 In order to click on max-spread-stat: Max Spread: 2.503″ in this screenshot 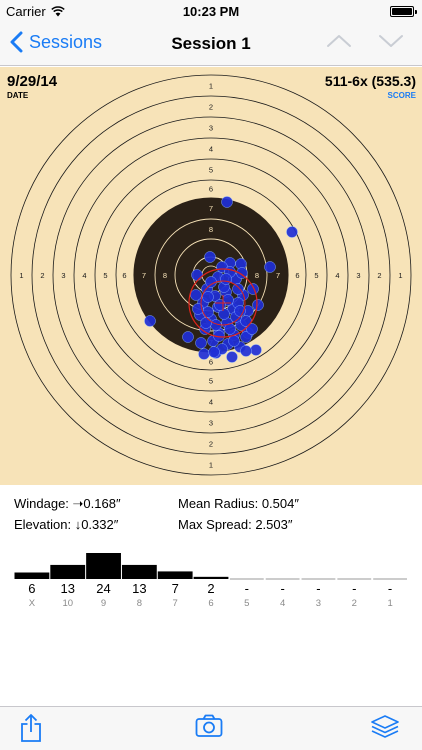, I will do `click(235, 524)`.